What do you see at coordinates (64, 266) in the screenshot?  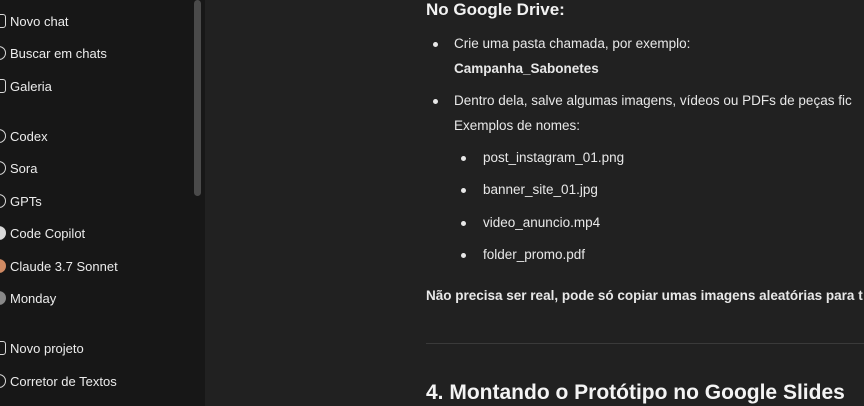 I see `sidebar-item-label: Claude 3.7 Sonnet` at bounding box center [64, 266].